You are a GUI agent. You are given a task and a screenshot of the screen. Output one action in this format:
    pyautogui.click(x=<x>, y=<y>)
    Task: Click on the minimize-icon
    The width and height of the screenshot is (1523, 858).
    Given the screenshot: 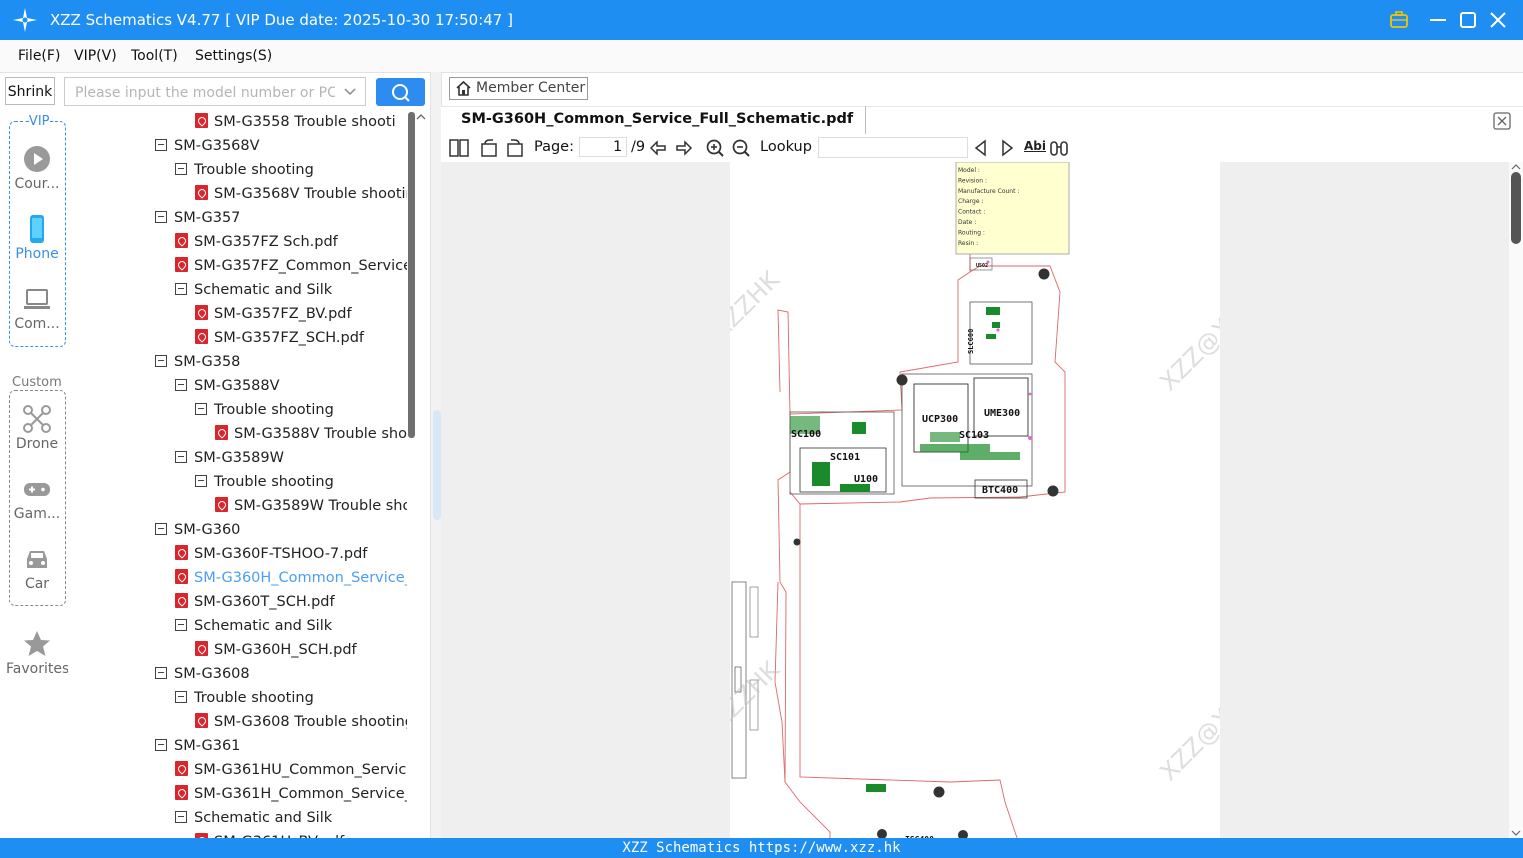 What is the action you would take?
    pyautogui.click(x=1438, y=20)
    